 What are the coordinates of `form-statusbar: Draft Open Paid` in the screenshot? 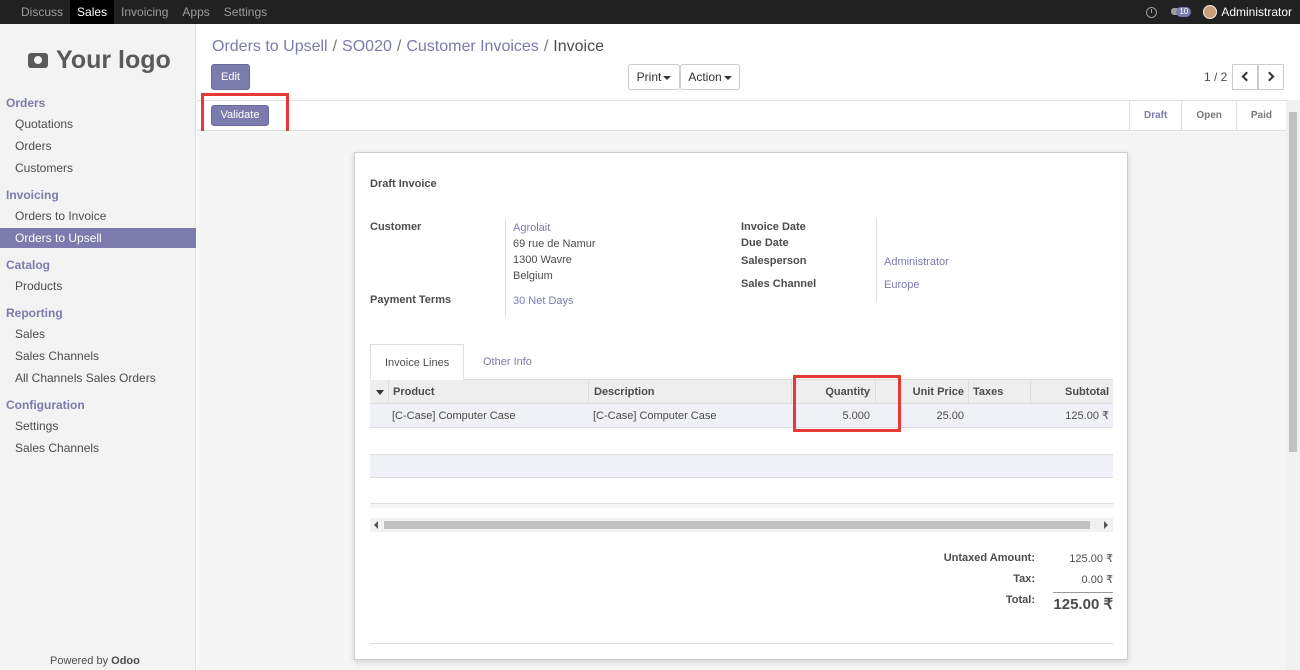 It's located at (741, 115).